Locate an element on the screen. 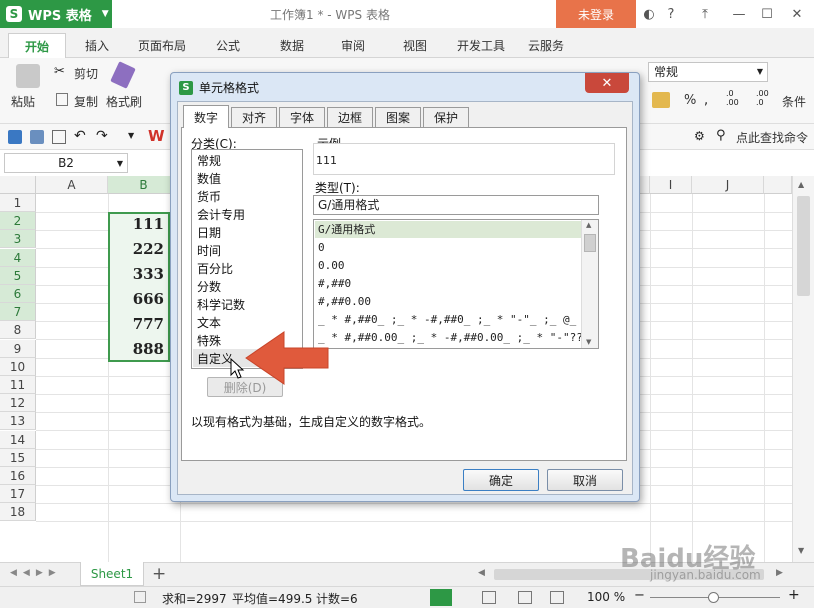  tab-insert: 插入 is located at coordinates (97, 45).